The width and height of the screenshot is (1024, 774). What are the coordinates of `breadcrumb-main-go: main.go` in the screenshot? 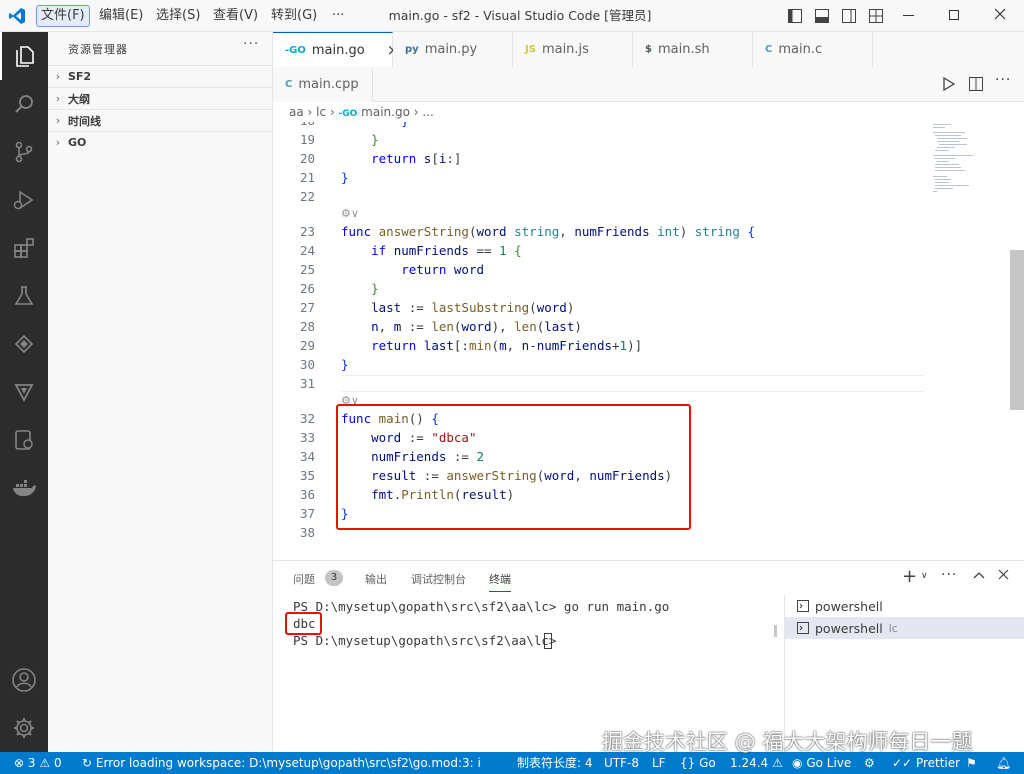 It's located at (385, 112).